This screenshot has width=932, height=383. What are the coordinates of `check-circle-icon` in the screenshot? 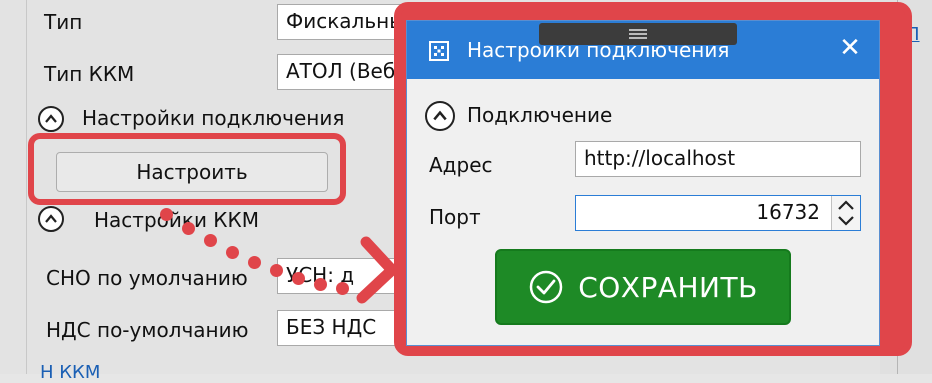 It's located at (546, 287).